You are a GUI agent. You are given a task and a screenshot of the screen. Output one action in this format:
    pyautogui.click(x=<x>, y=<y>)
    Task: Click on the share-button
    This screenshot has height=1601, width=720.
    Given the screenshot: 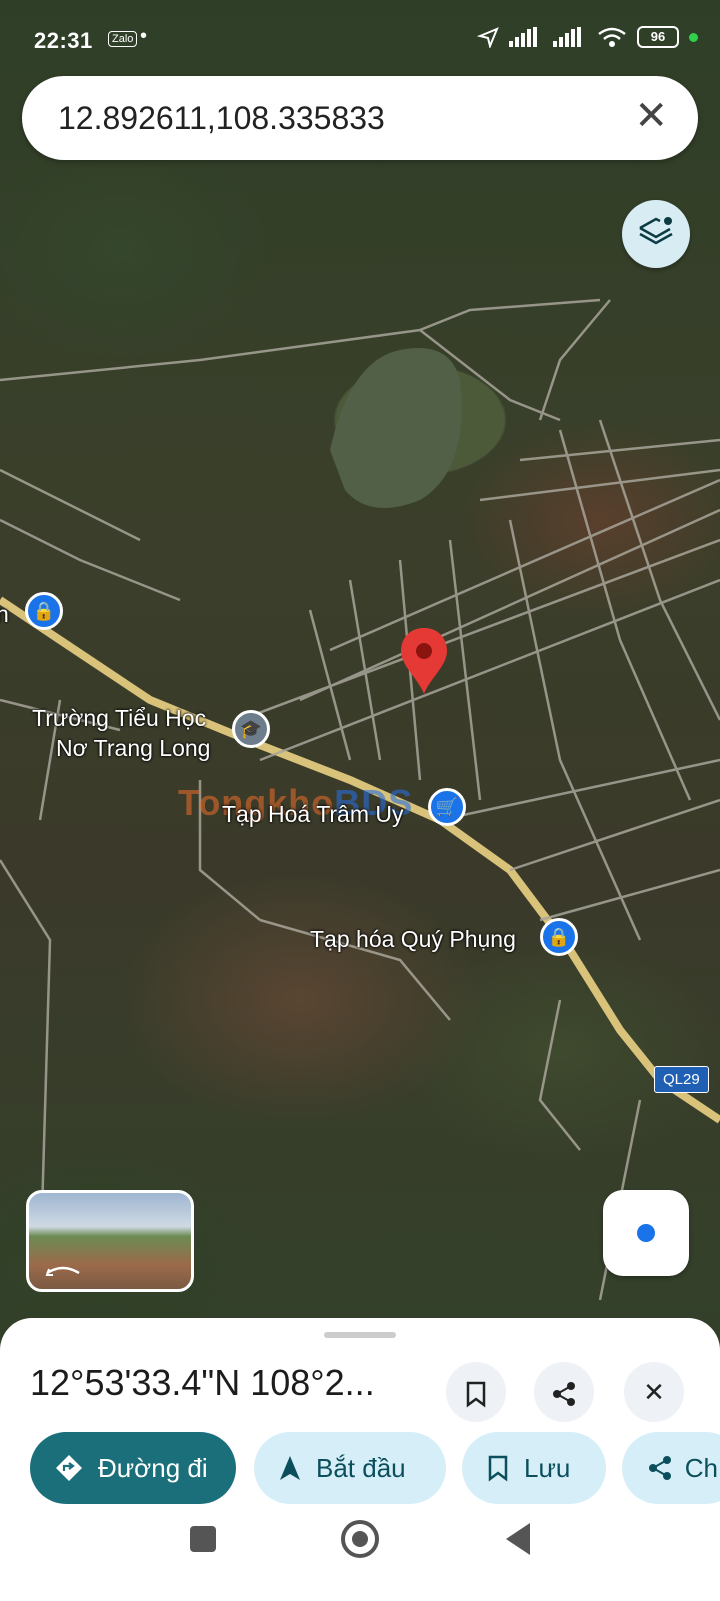 What is the action you would take?
    pyautogui.click(x=564, y=1392)
    